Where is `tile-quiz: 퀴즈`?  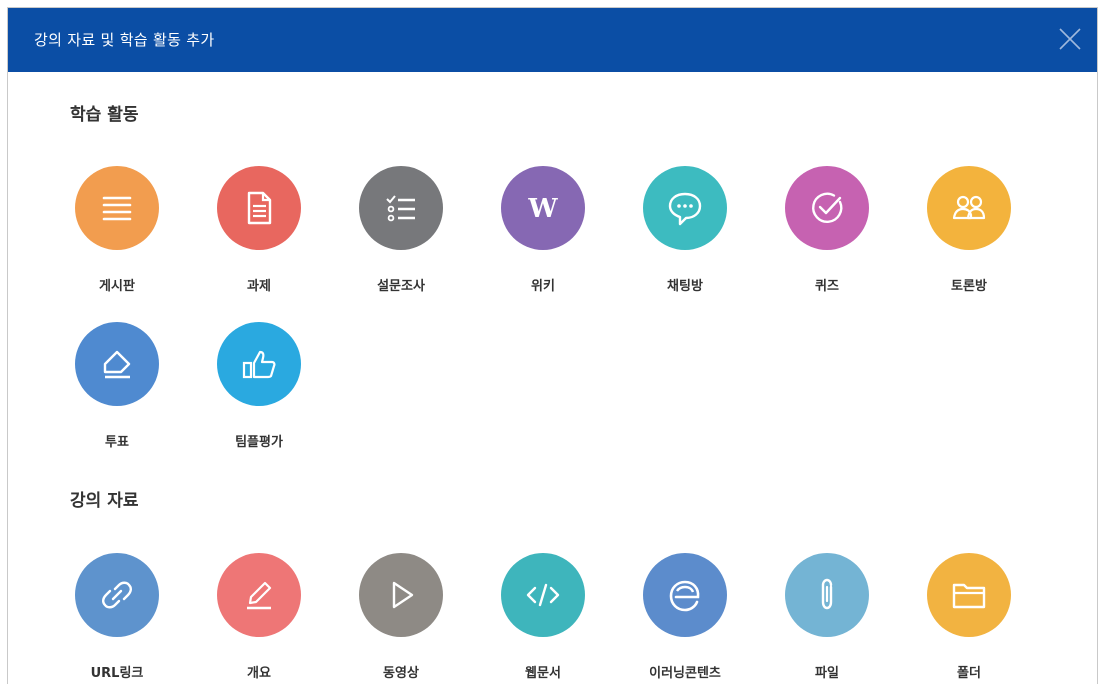 tile-quiz: 퀴즈 is located at coordinates (827, 231).